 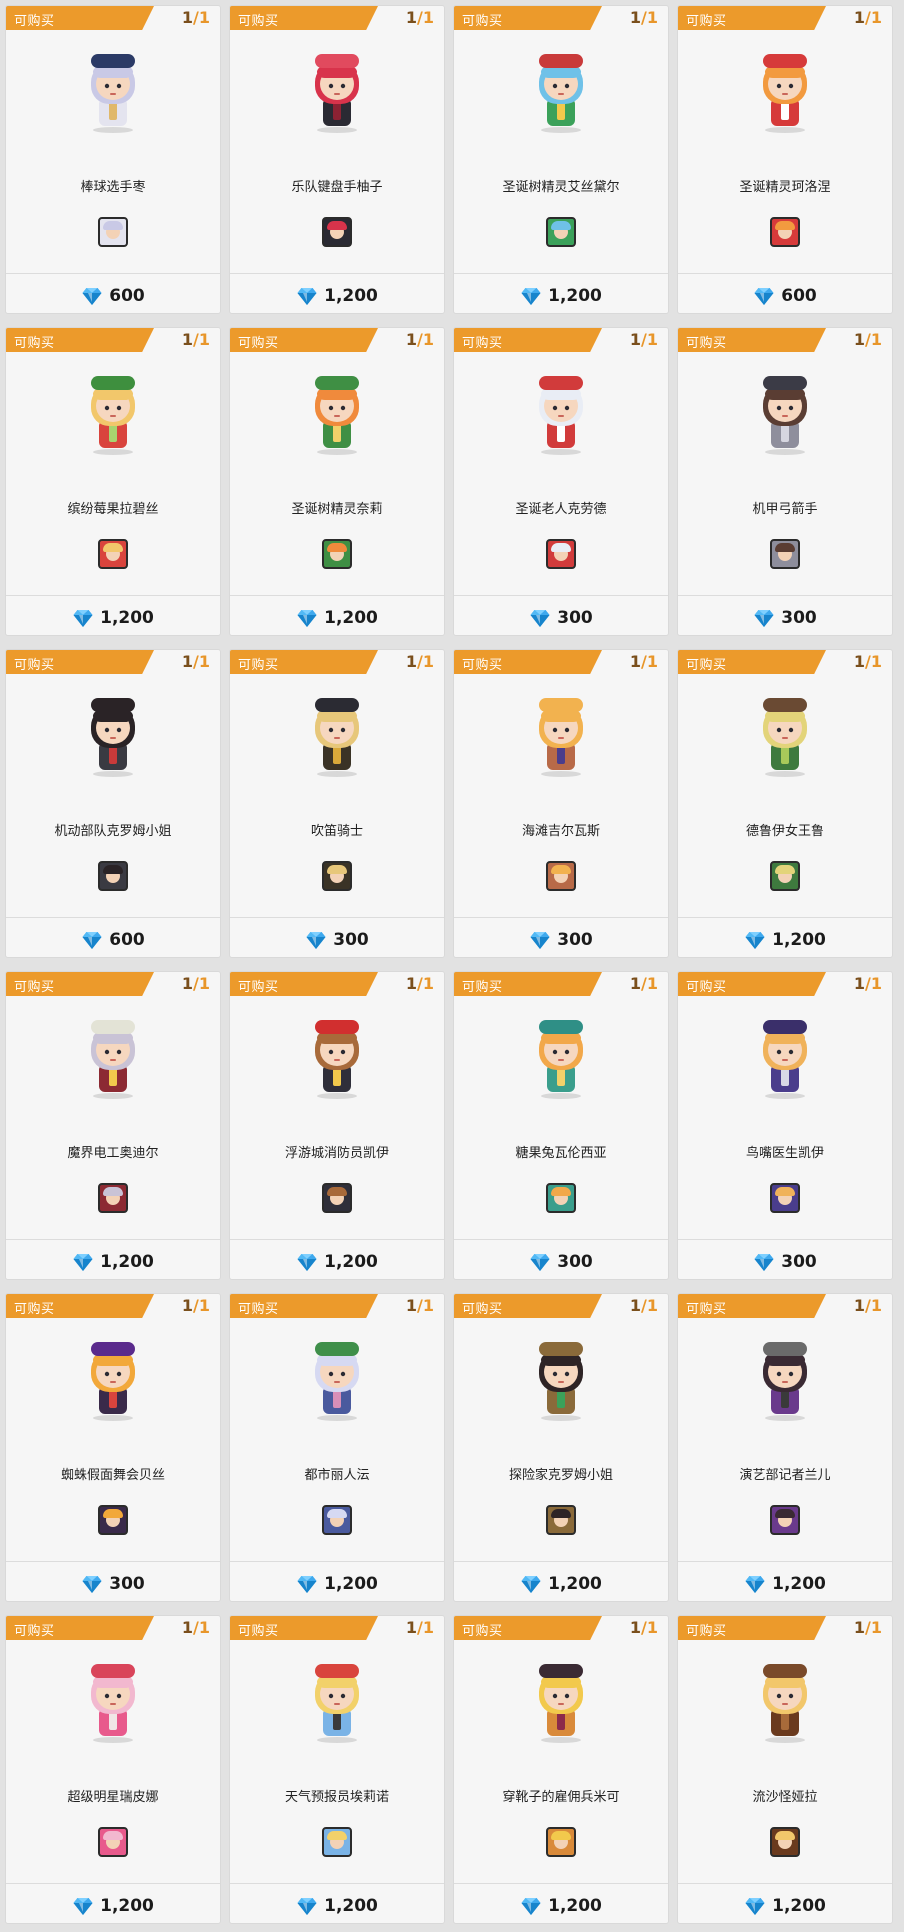 I want to click on shop-item-card: 可购买 1/1 浮游城消防员凯伊 1,200, so click(x=337, y=1125).